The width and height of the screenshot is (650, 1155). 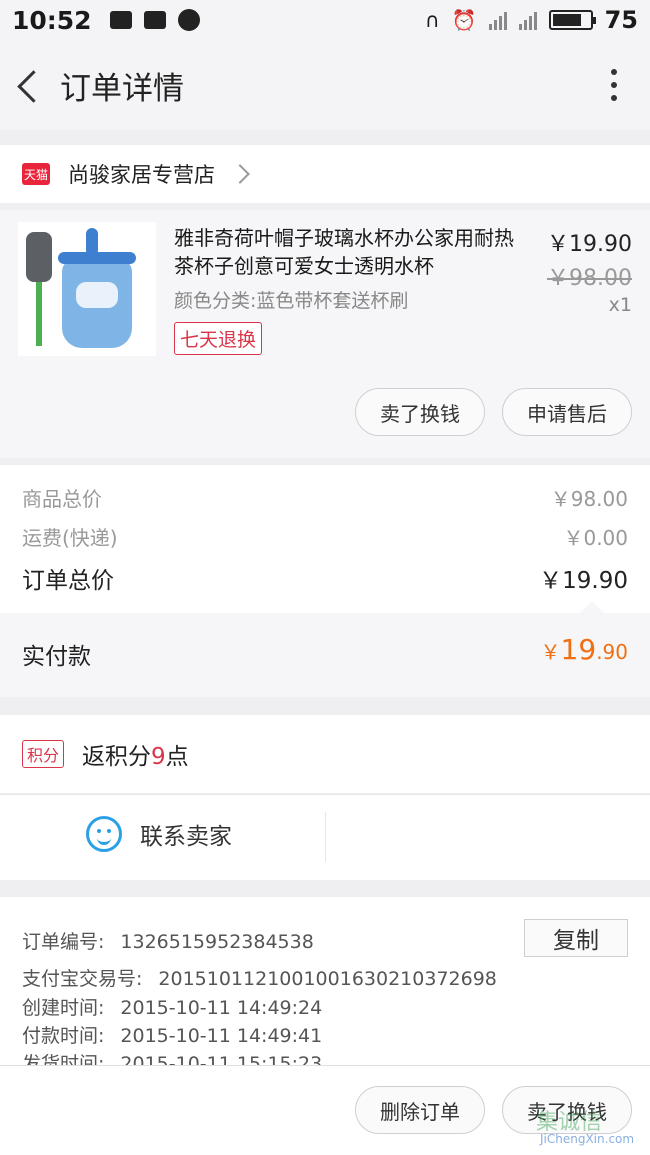 I want to click on points-badge: 积分, so click(x=43, y=754).